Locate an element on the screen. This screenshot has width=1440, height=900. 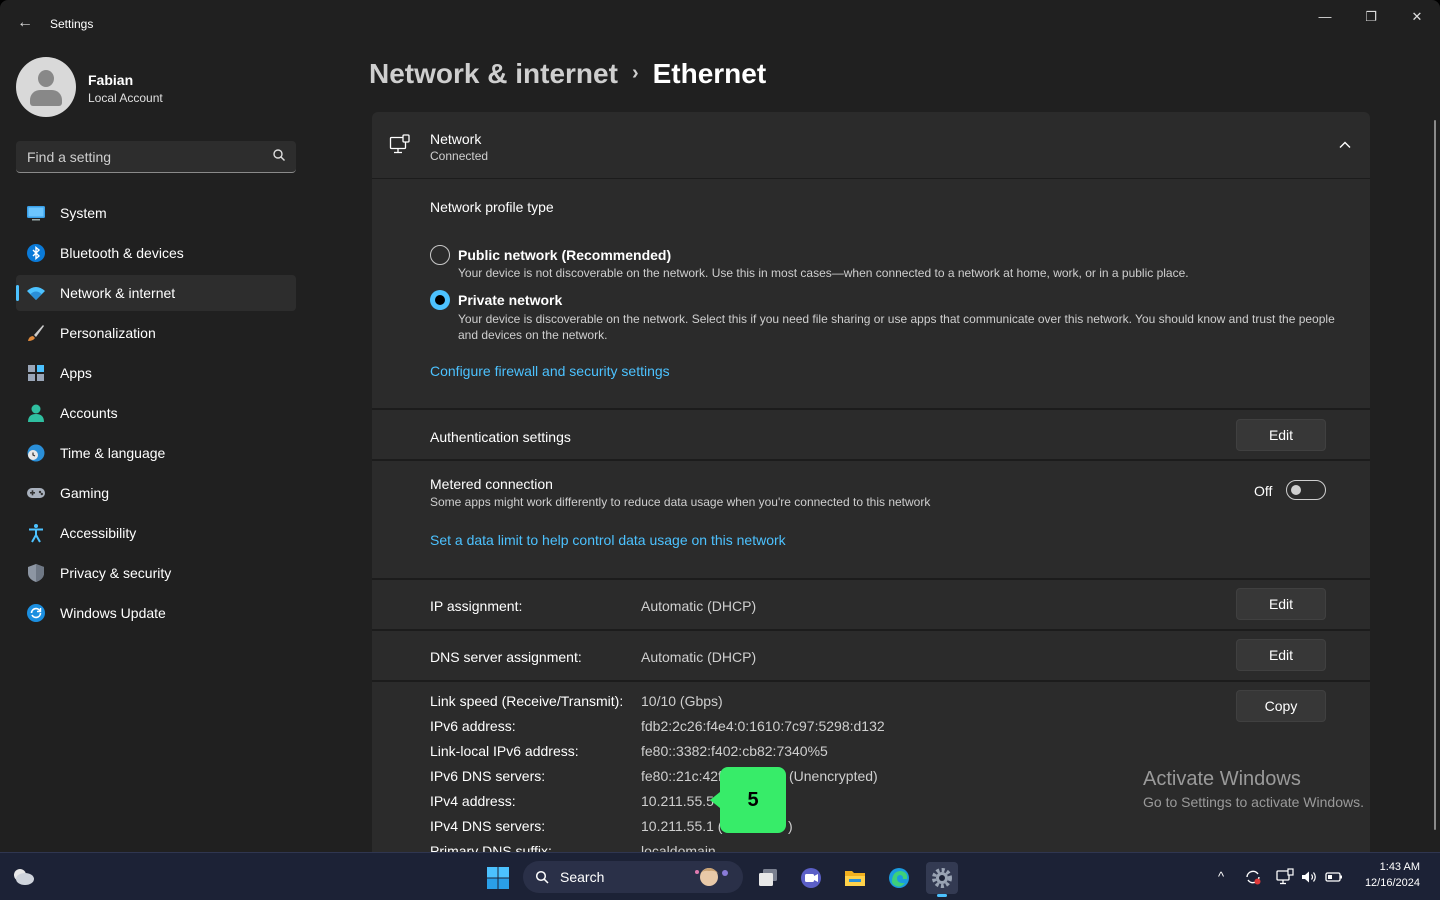
back-button: ← is located at coordinates (25, 23).